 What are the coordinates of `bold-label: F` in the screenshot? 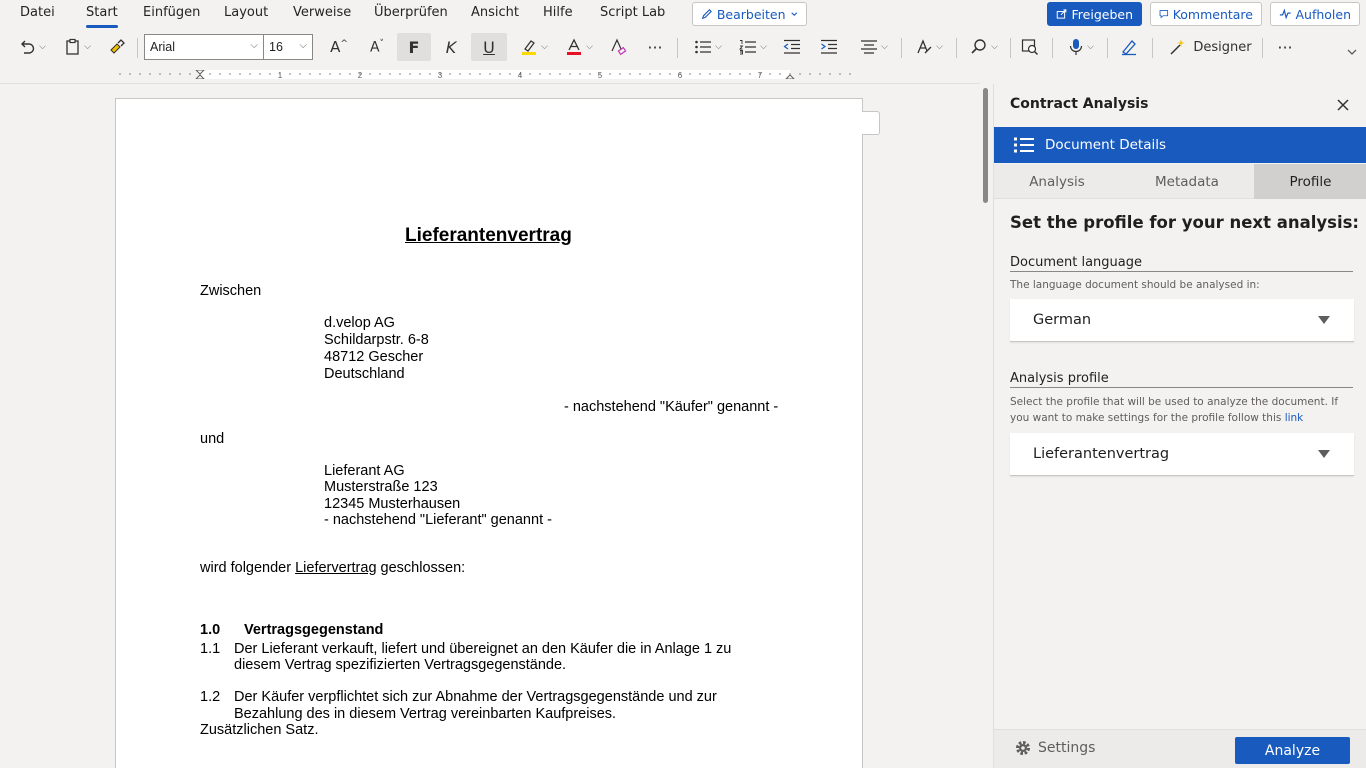 It's located at (414, 47).